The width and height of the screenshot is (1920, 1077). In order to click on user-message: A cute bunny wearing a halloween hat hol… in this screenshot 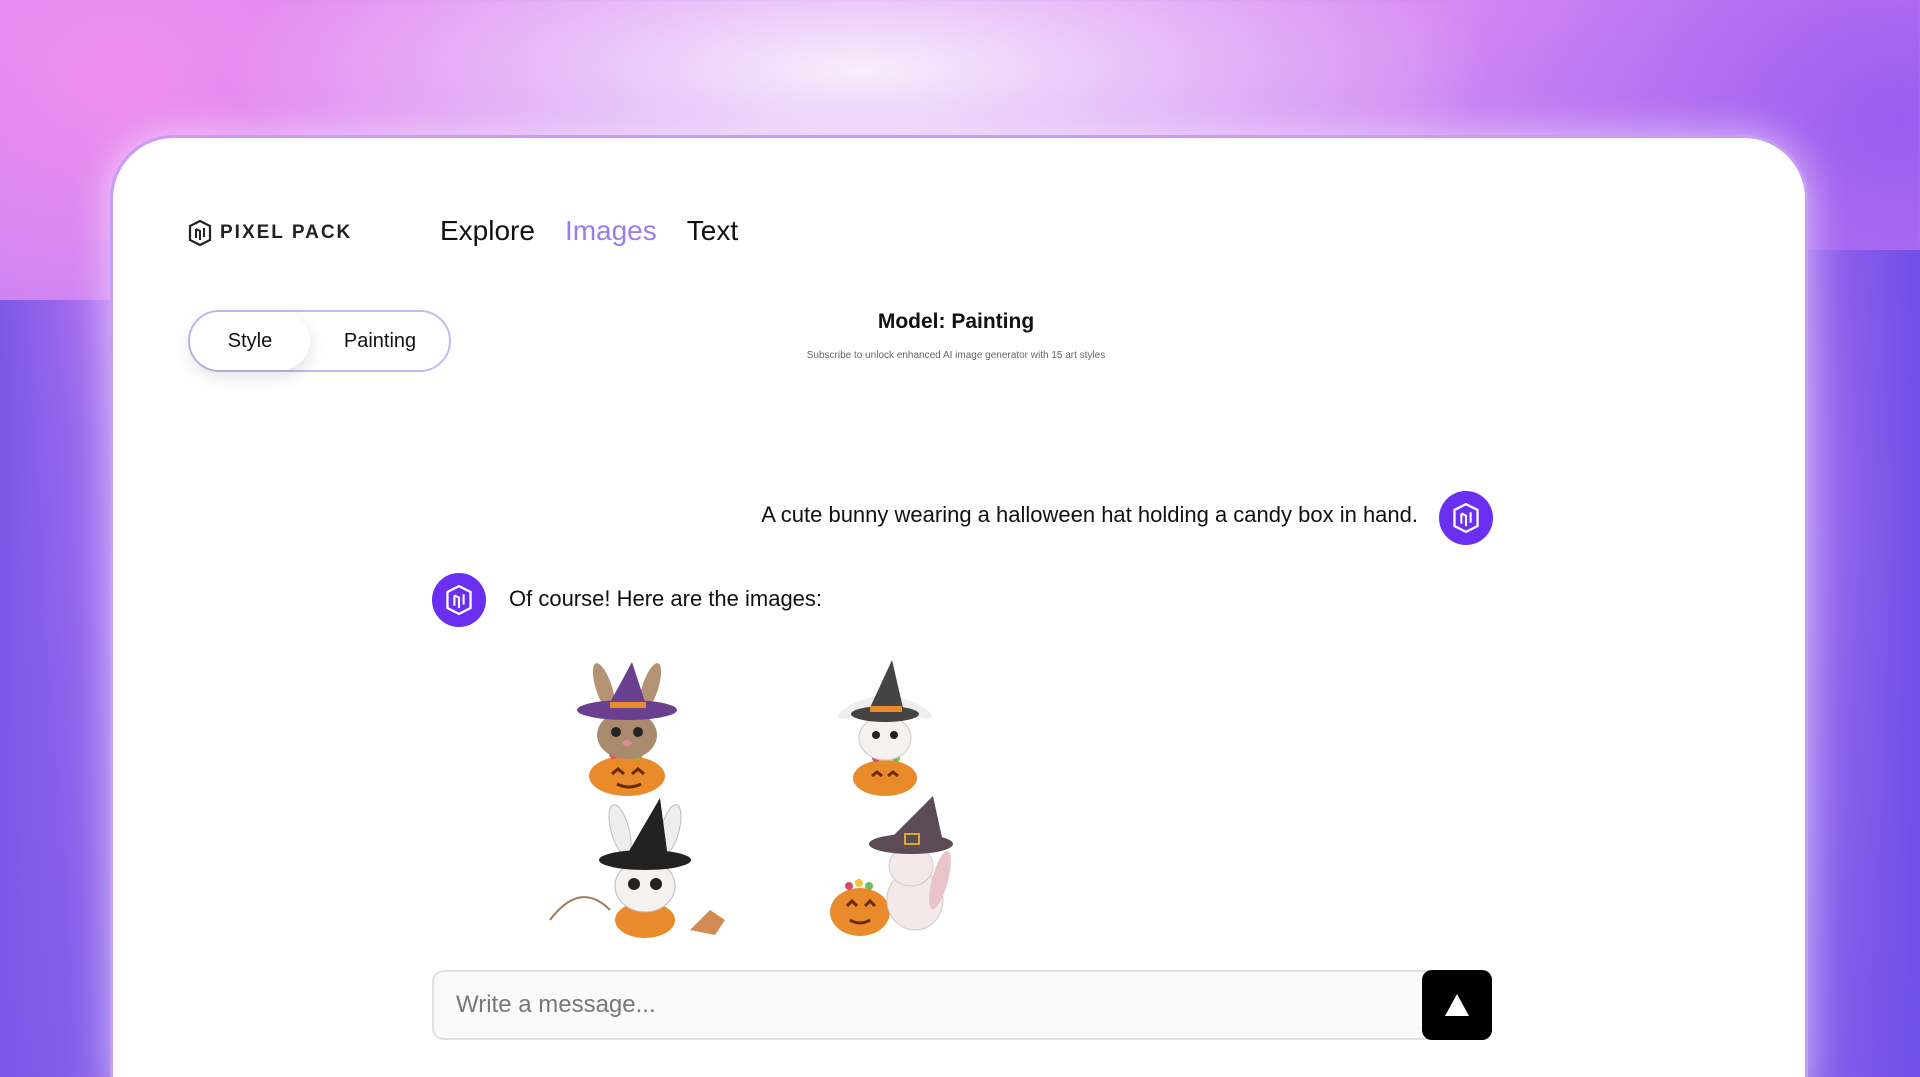, I will do `click(1089, 514)`.